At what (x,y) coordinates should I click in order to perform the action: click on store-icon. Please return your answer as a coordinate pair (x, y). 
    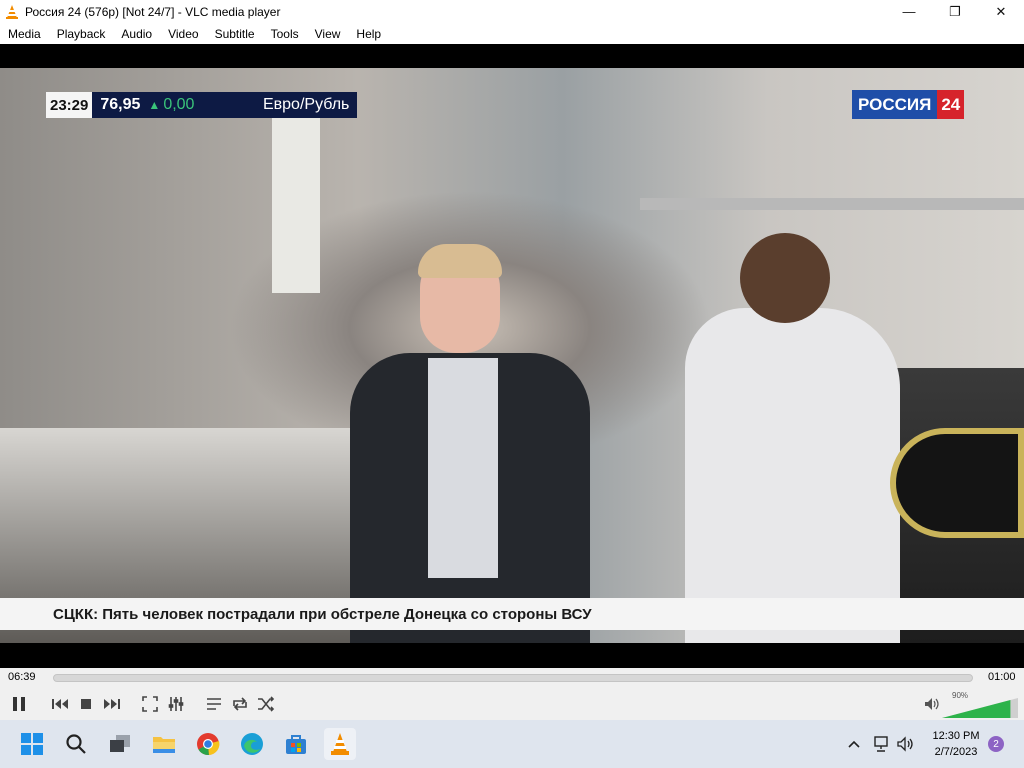
    Looking at the image, I should click on (296, 744).